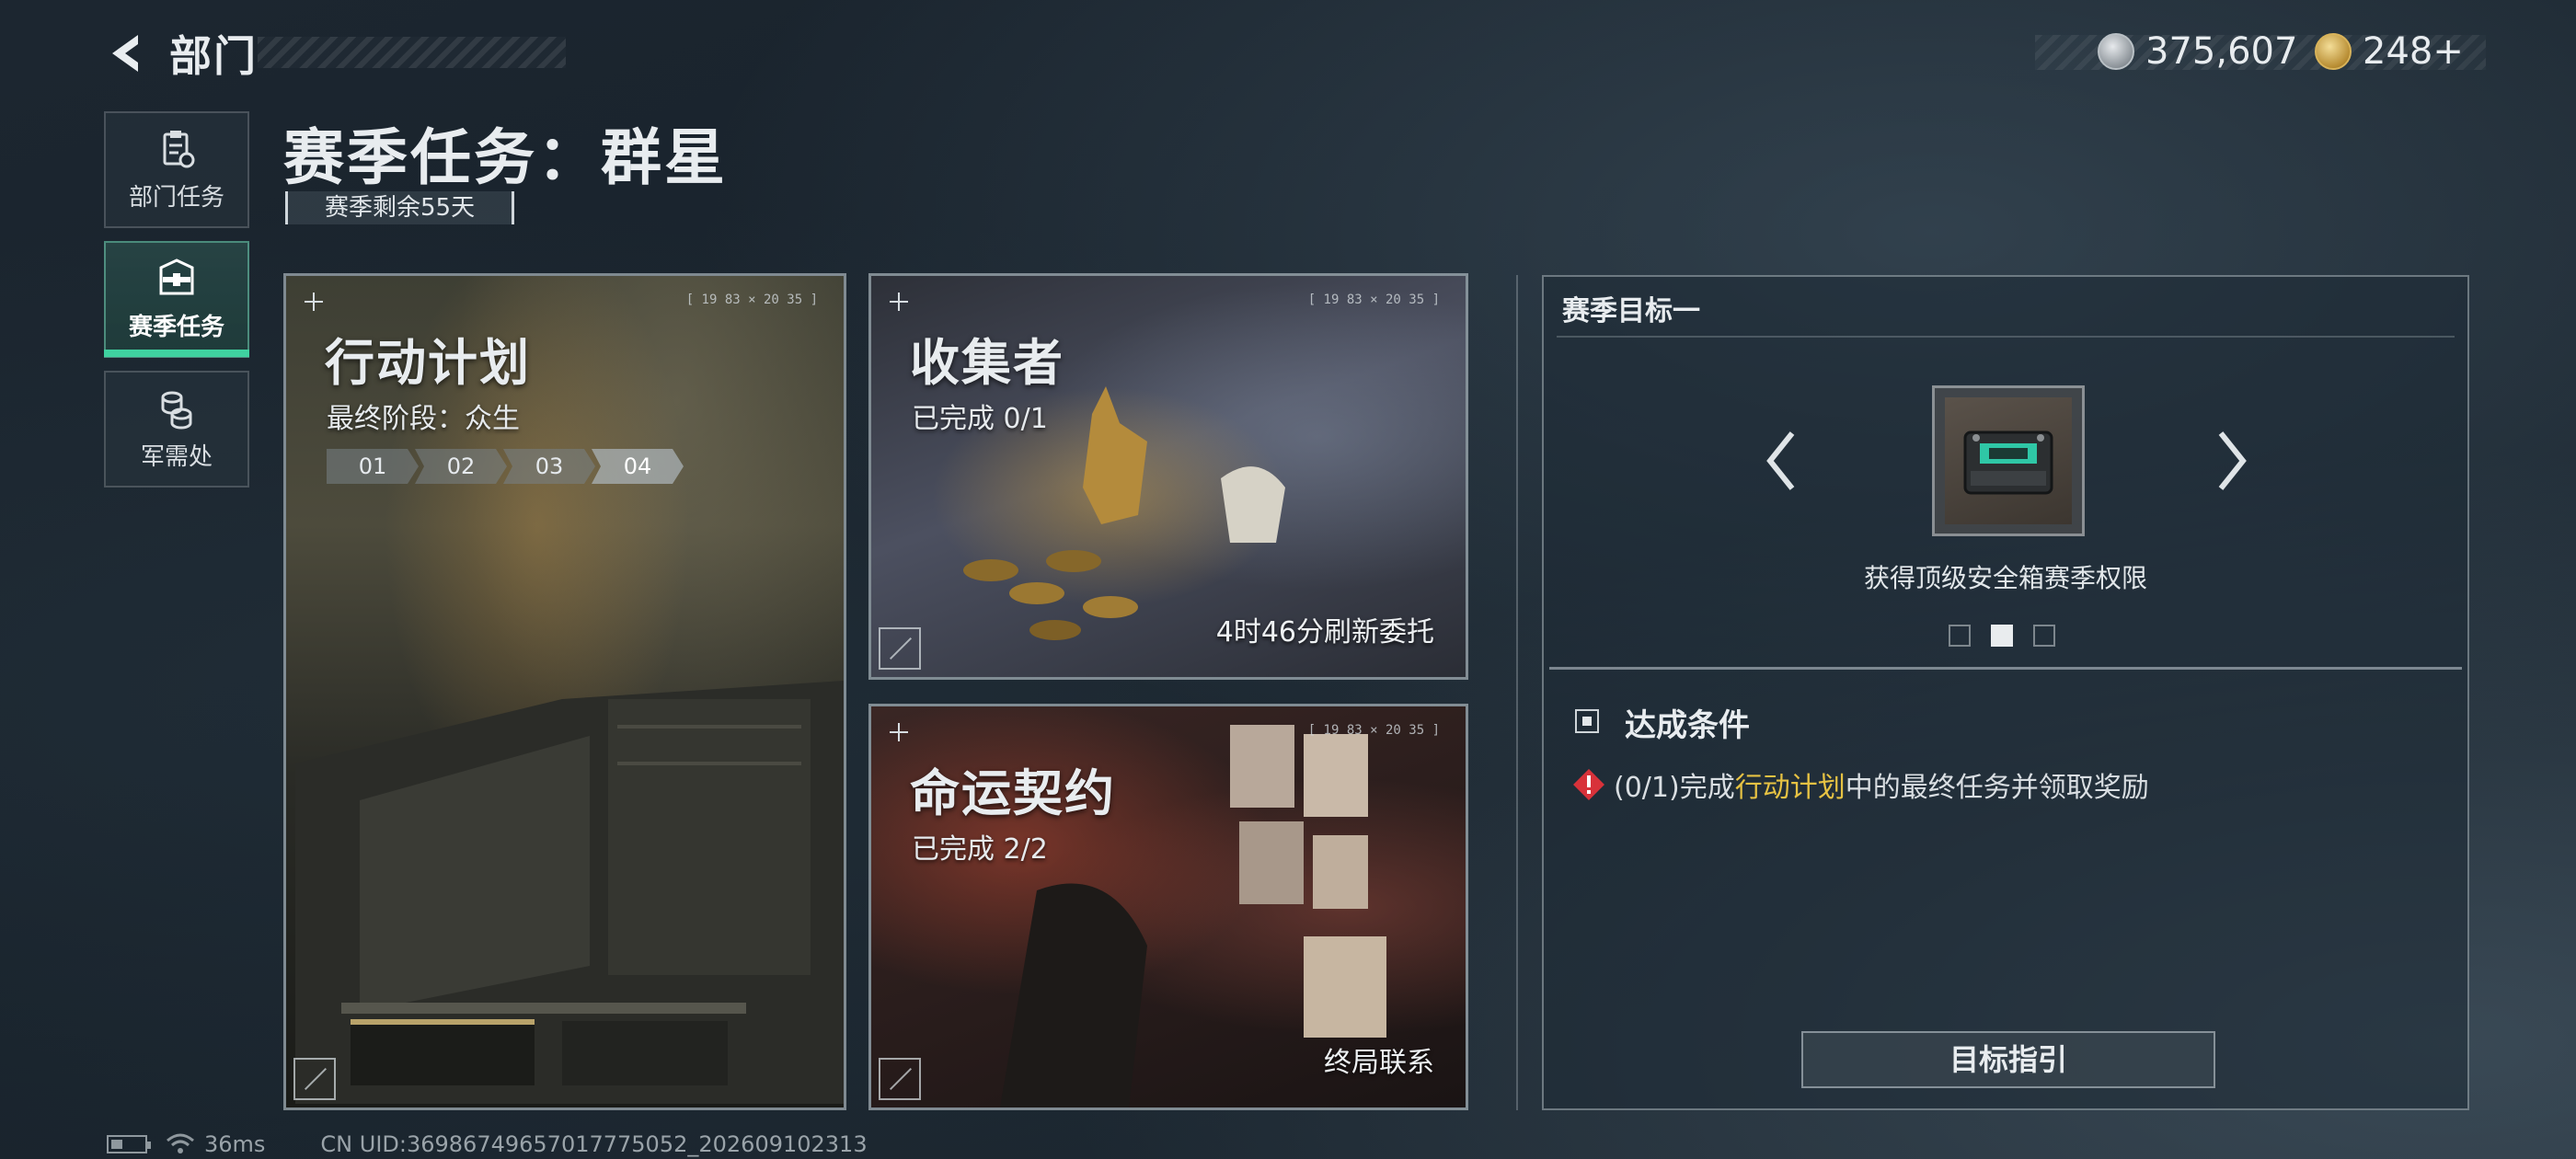  Describe the element at coordinates (180, 1143) in the screenshot. I see `wifi-icon` at that location.